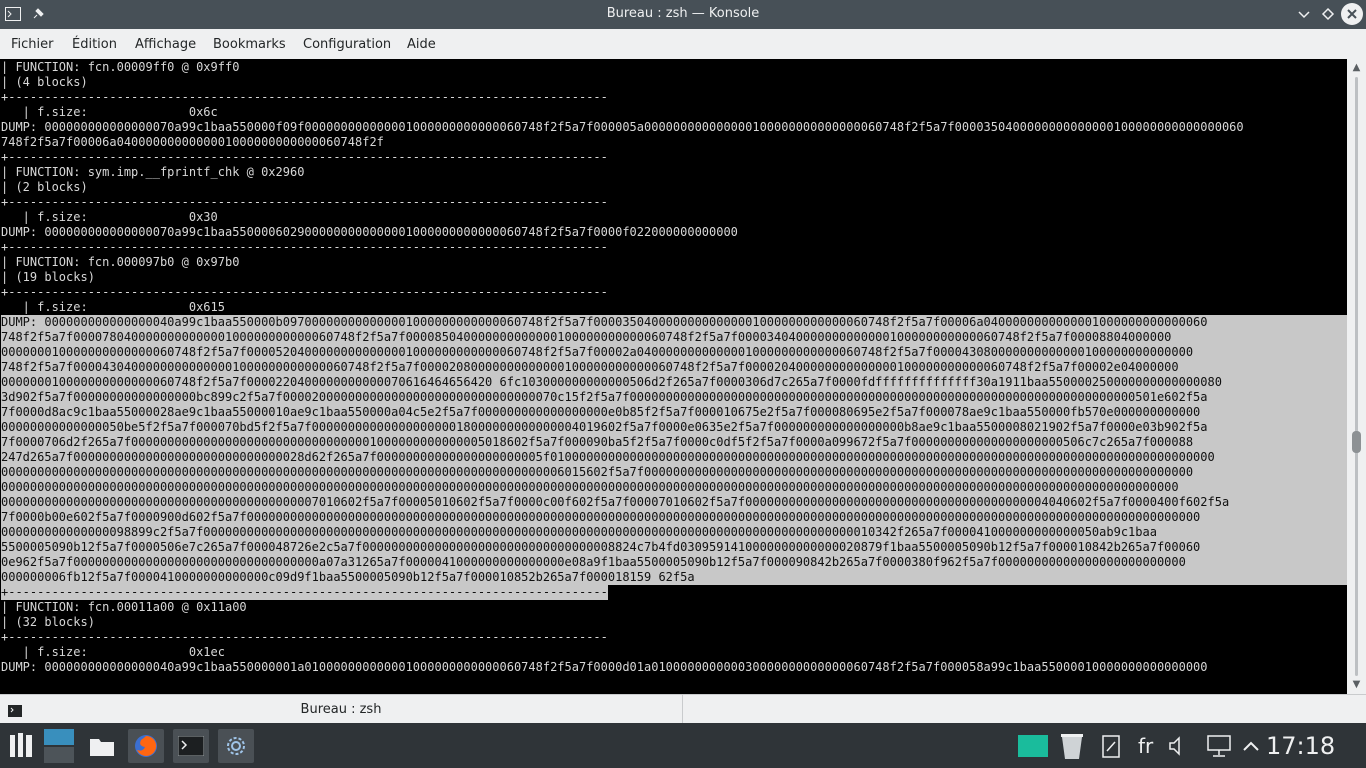 This screenshot has height=768, width=1366. Describe the element at coordinates (347, 44) in the screenshot. I see `menu-configuration: Configuration` at that location.